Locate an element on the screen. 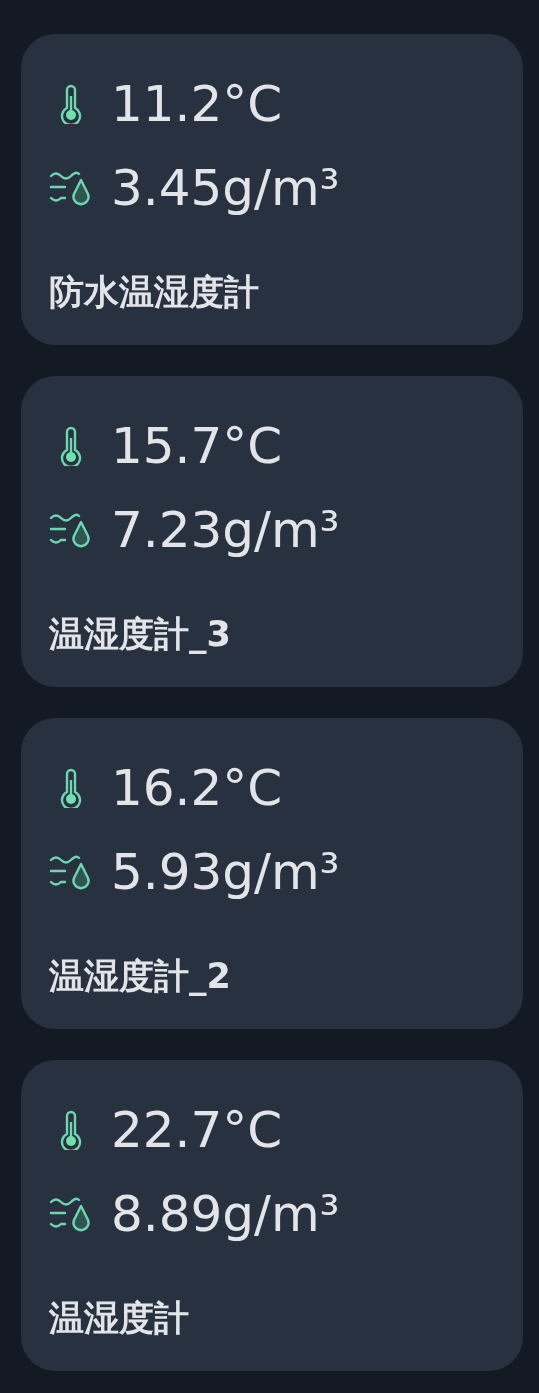 The height and width of the screenshot is (1393, 539). temperature-value: 15.7°C is located at coordinates (197, 446).